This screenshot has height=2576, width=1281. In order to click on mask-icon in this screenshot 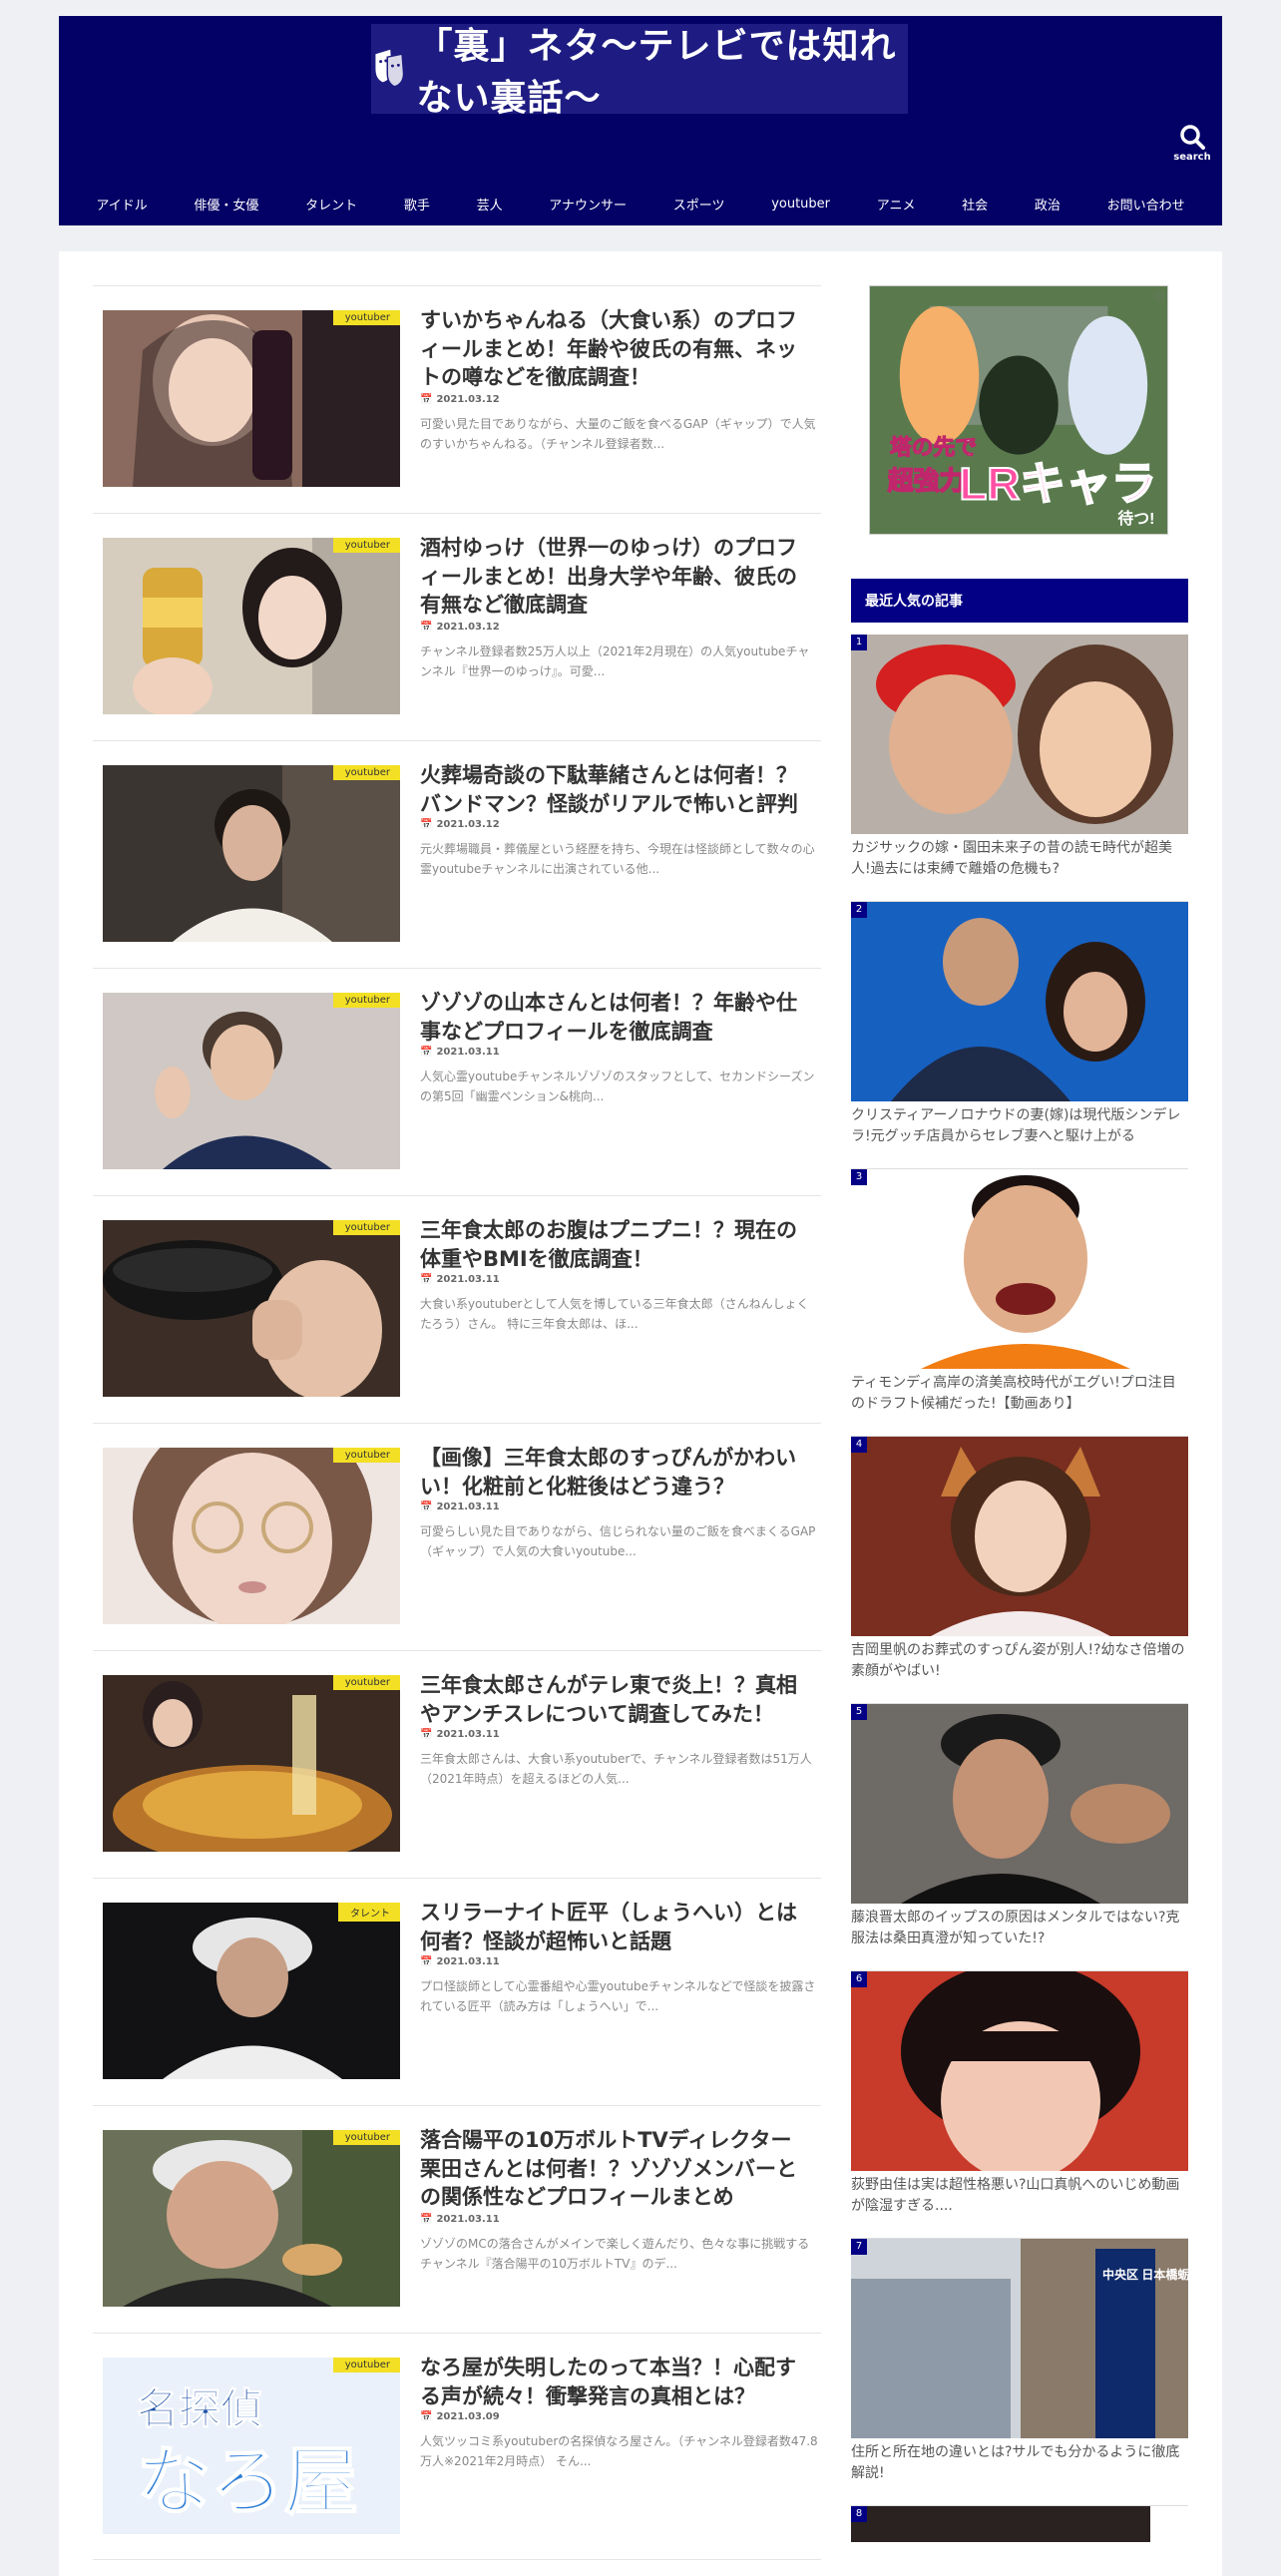, I will do `click(390, 68)`.